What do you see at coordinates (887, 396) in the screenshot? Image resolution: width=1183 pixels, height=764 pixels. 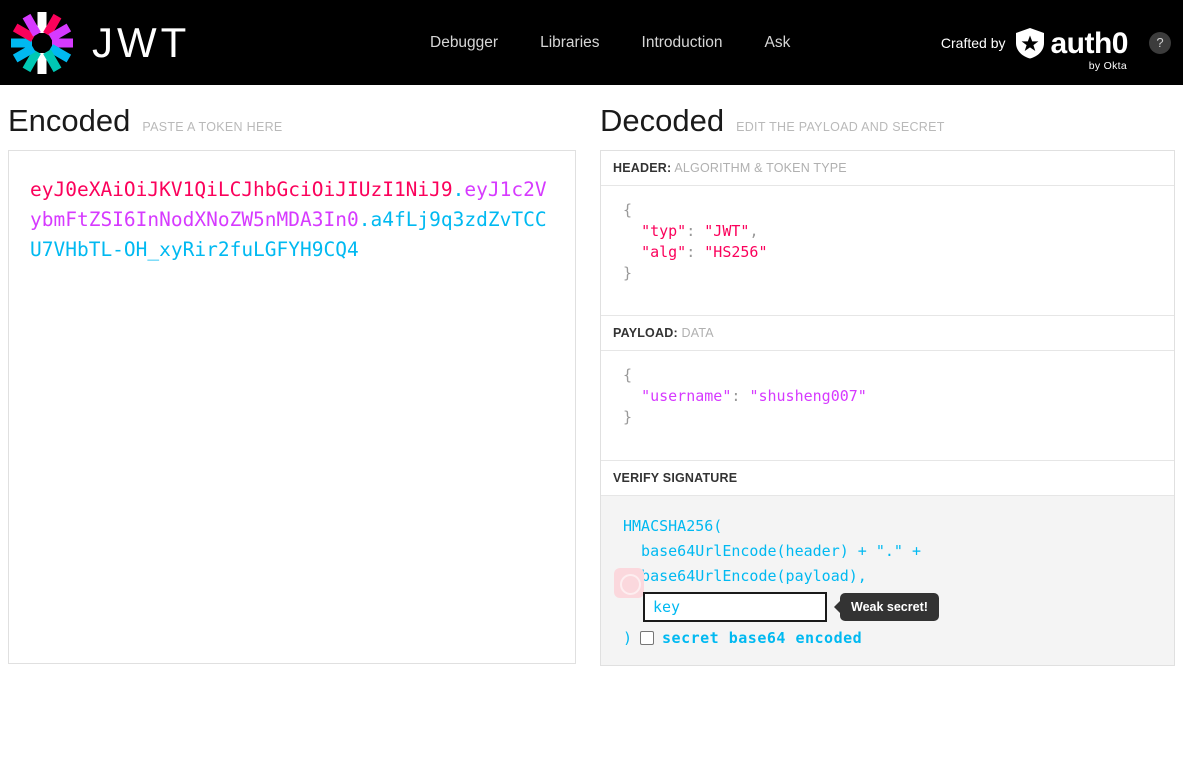 I see `payload-json-content: { "username": "shusheng007" }` at bounding box center [887, 396].